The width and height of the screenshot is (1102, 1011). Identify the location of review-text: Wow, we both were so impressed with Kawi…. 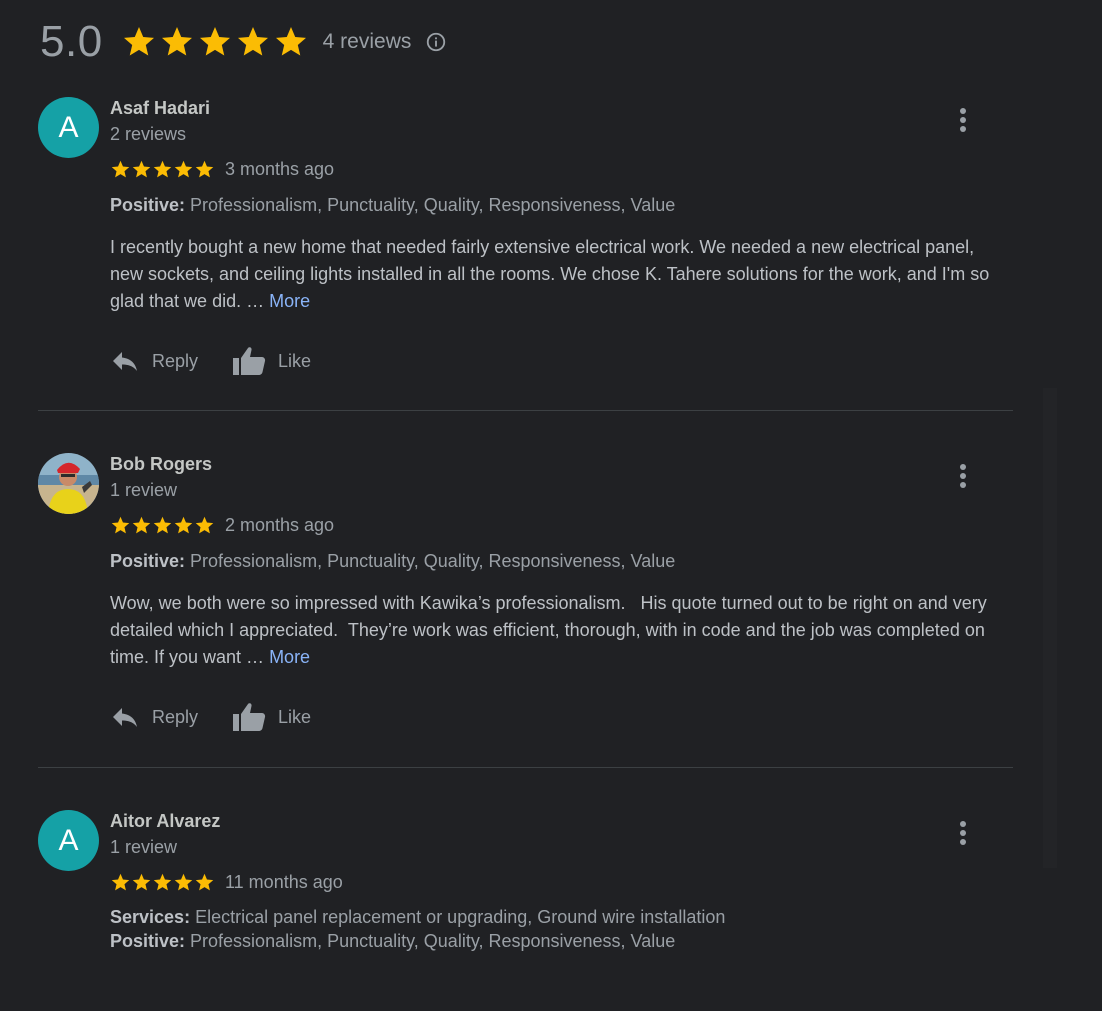
(555, 630).